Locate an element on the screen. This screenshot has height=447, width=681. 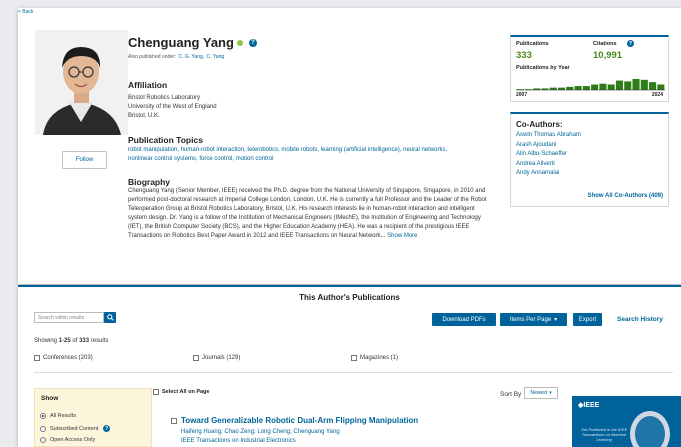
coauthor-link: Aswin Thomas Abraham is located at coordinates (548, 135).